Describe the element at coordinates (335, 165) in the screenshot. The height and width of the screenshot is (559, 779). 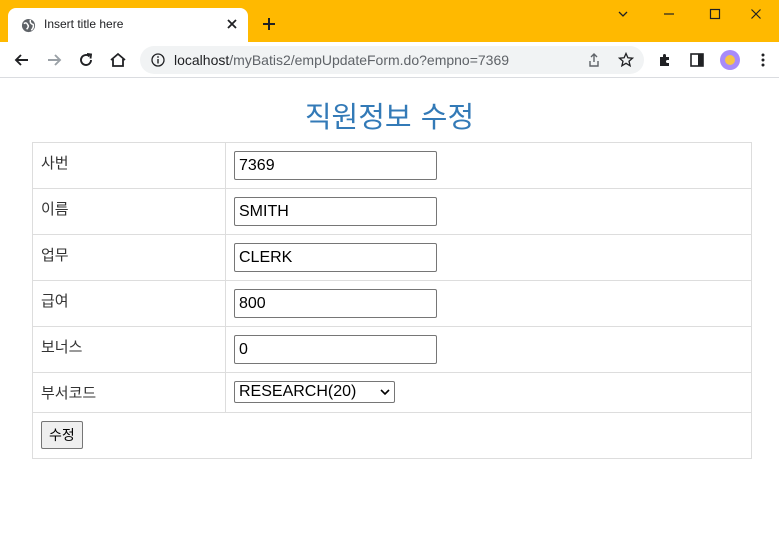
I see `empno-input` at that location.